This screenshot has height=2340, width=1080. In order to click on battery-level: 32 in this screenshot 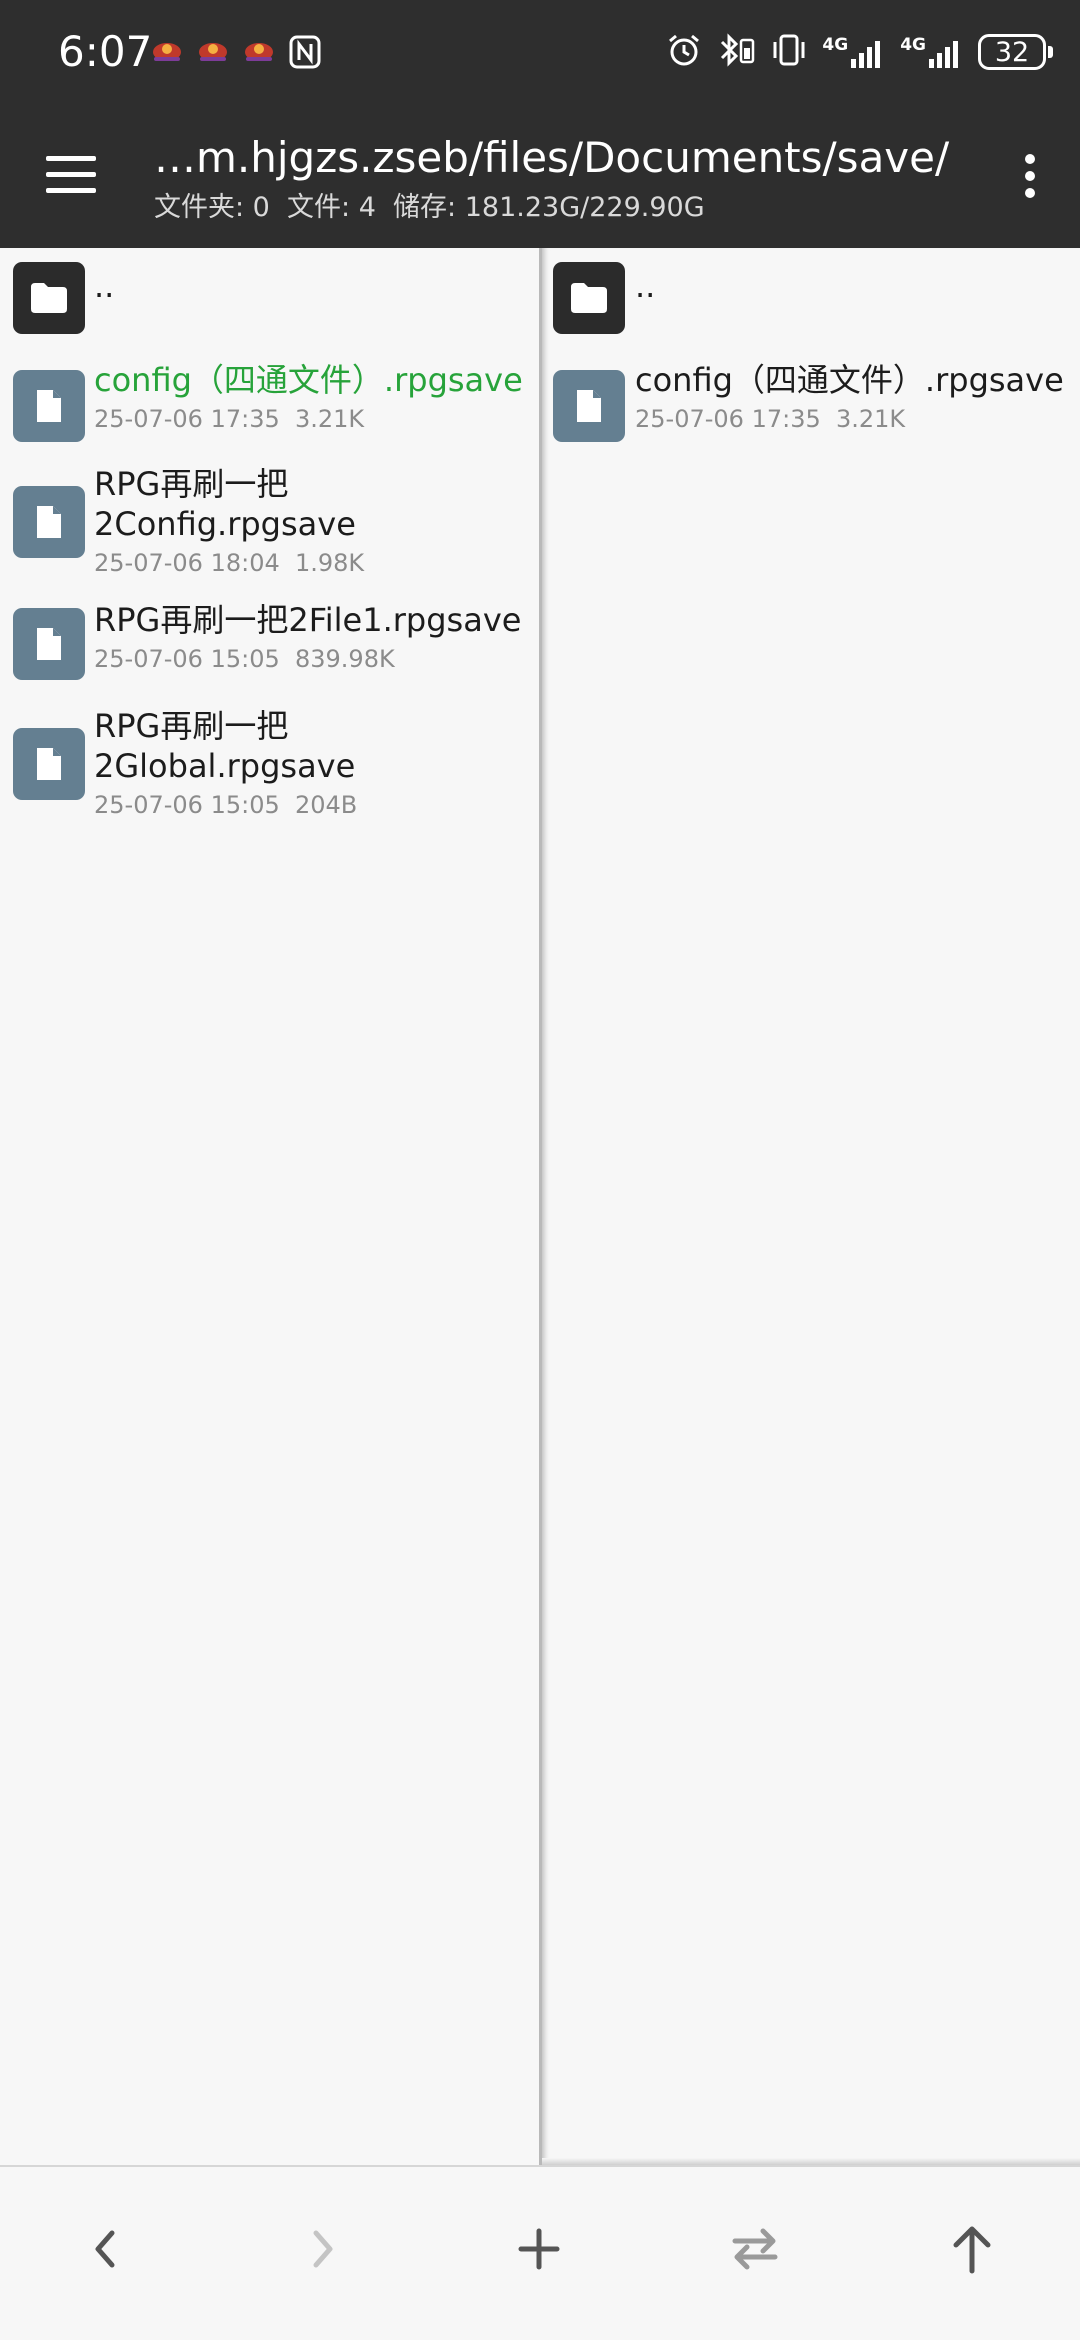, I will do `click(1012, 52)`.